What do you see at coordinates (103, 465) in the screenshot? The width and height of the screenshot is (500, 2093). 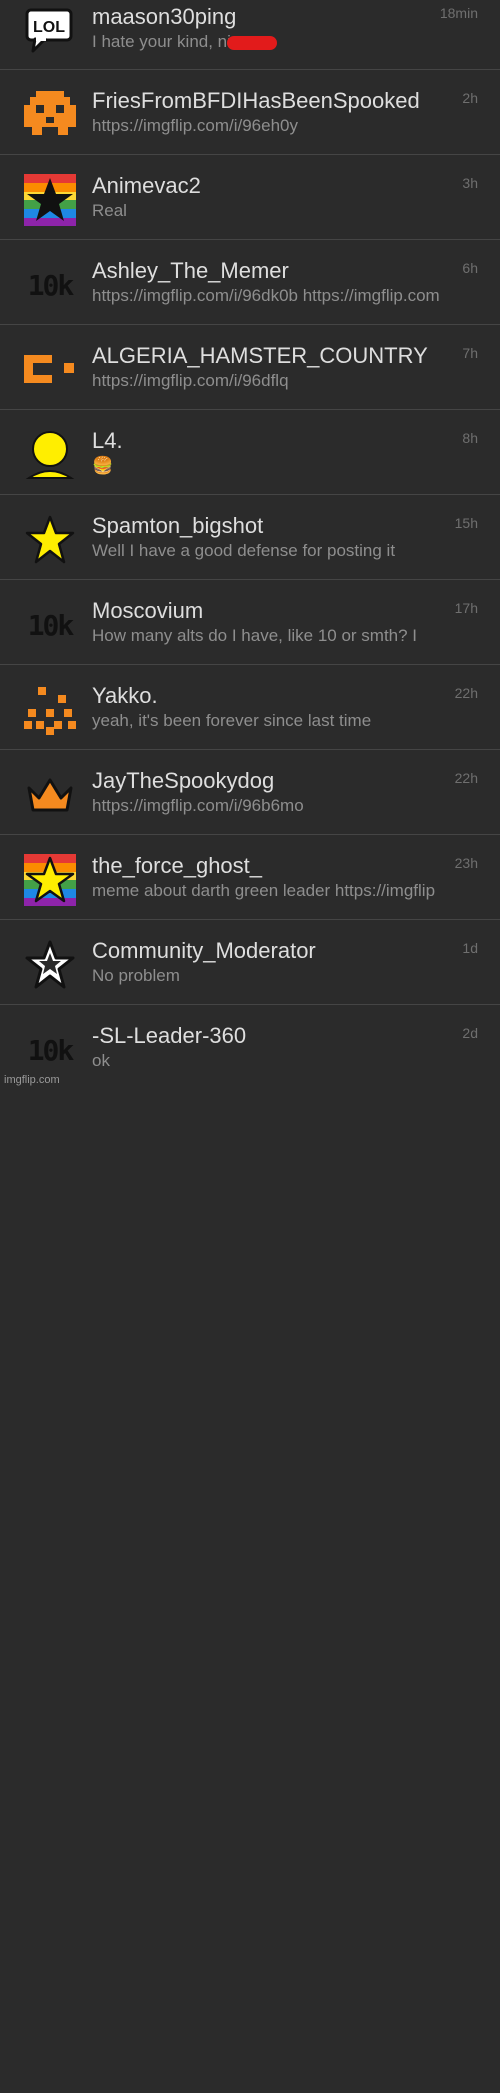 I see `conversation-preview: 🍔` at bounding box center [103, 465].